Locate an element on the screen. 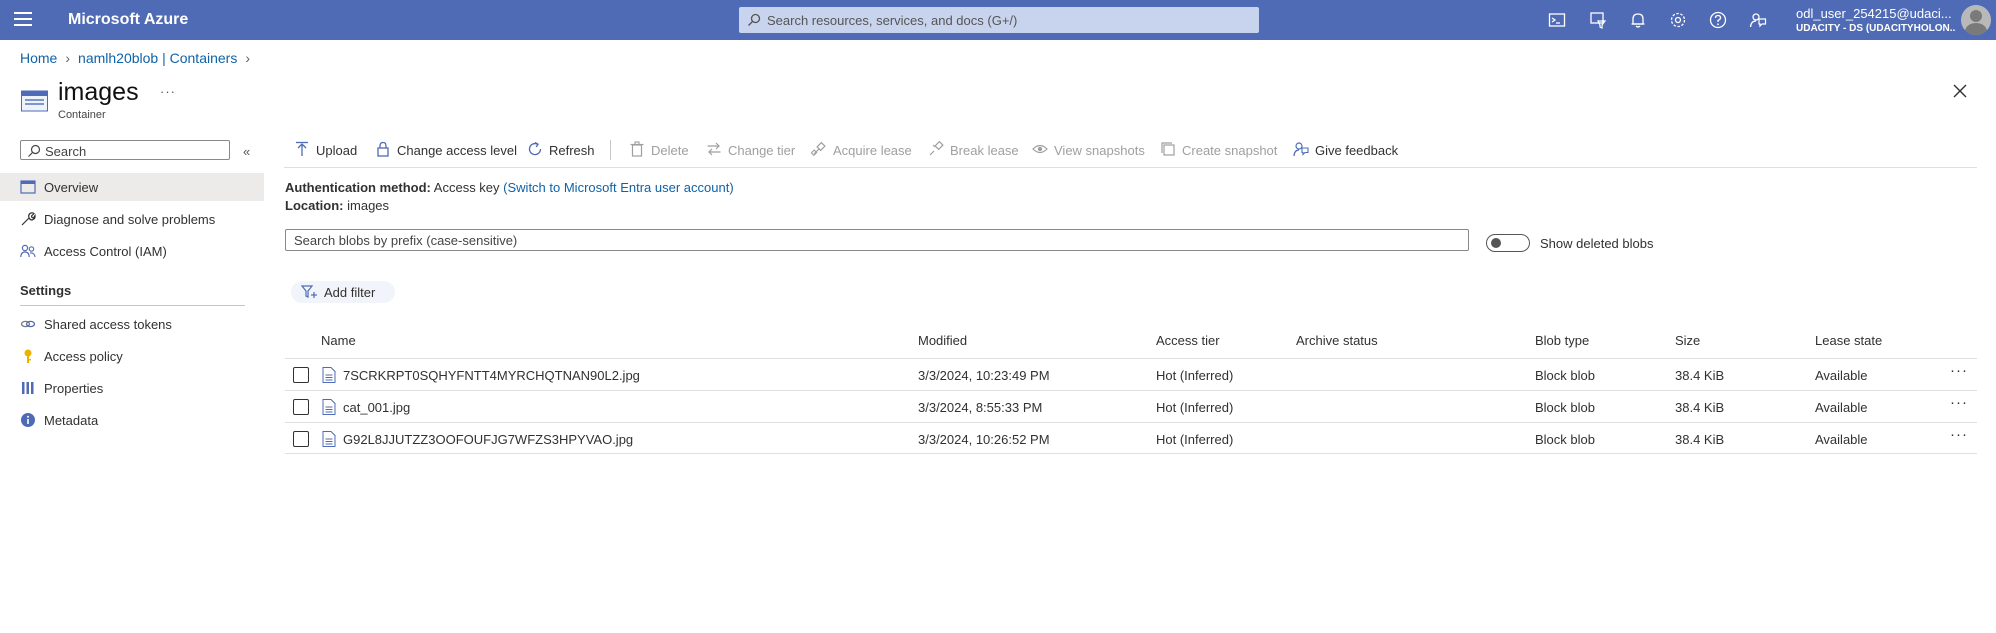 Image resolution: width=1996 pixels, height=633 pixels. column-header-modified: Modified is located at coordinates (942, 340).